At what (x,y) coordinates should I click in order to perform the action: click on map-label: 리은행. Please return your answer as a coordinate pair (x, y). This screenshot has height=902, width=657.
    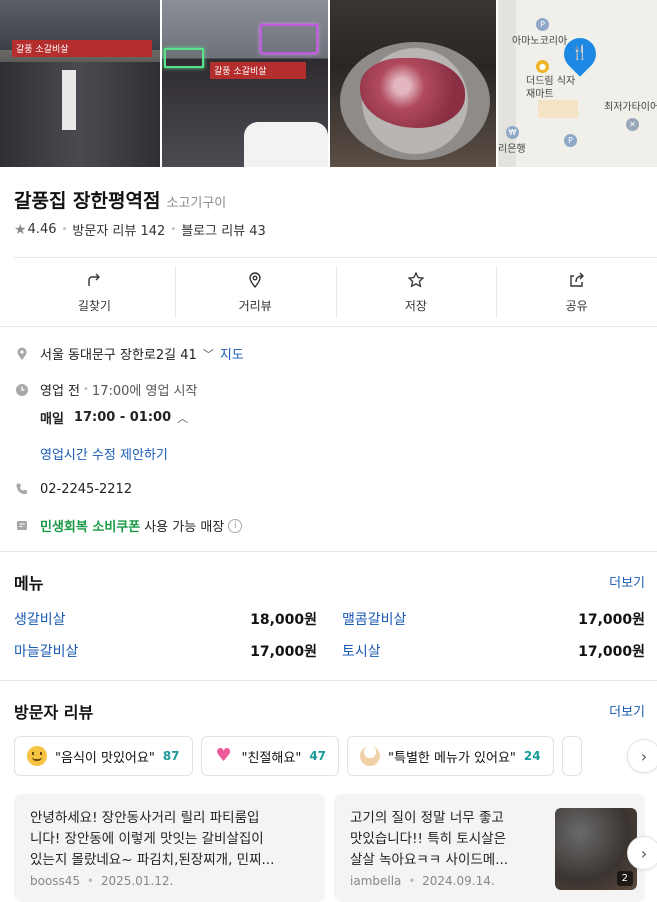
    Looking at the image, I should click on (512, 149).